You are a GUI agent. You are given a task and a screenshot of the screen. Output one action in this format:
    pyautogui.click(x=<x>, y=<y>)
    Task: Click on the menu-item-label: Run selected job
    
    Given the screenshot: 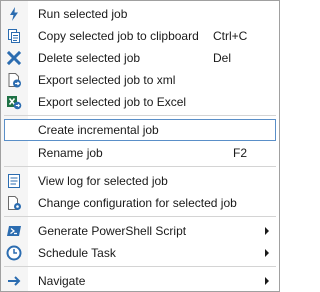 What is the action you would take?
    pyautogui.click(x=83, y=14)
    